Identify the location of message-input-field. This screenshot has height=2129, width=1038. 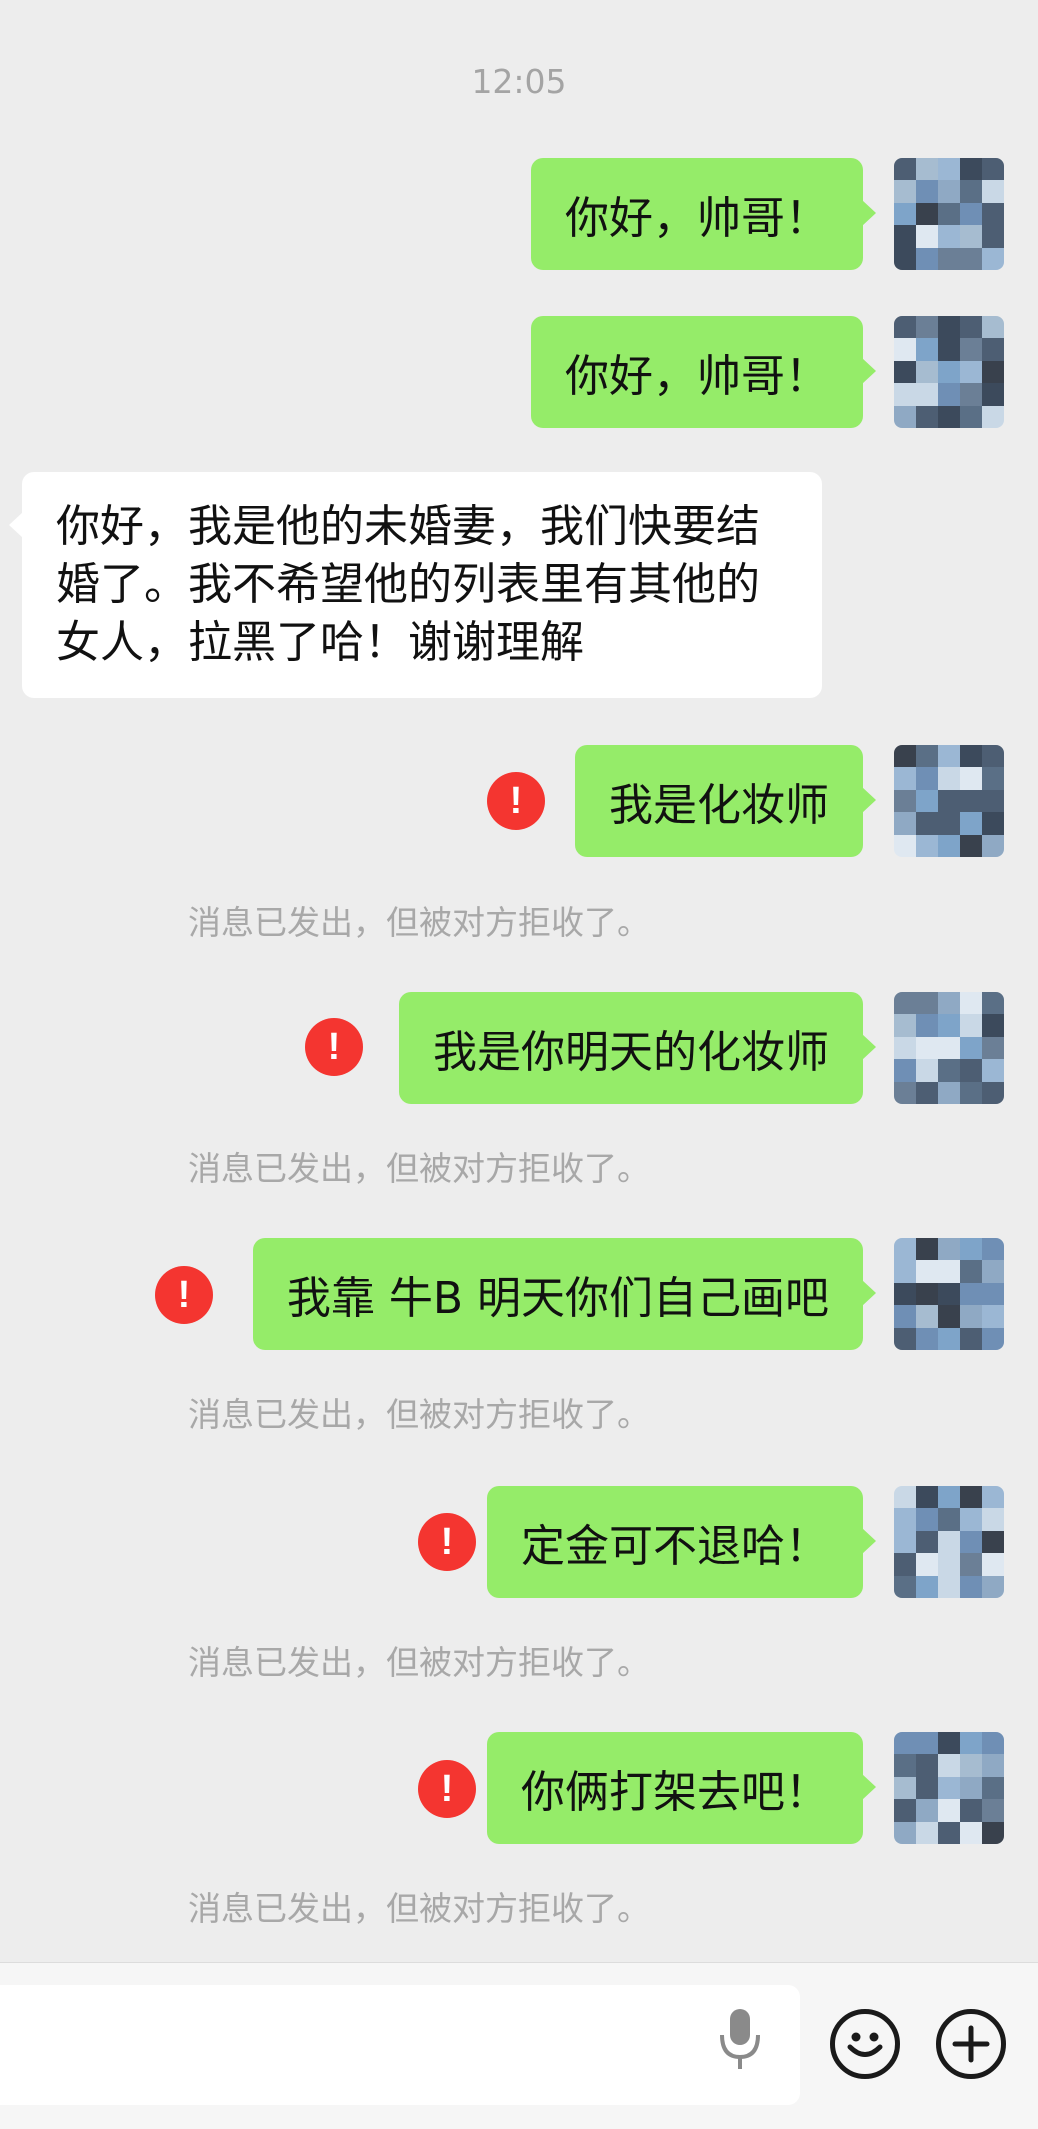
(400, 2045).